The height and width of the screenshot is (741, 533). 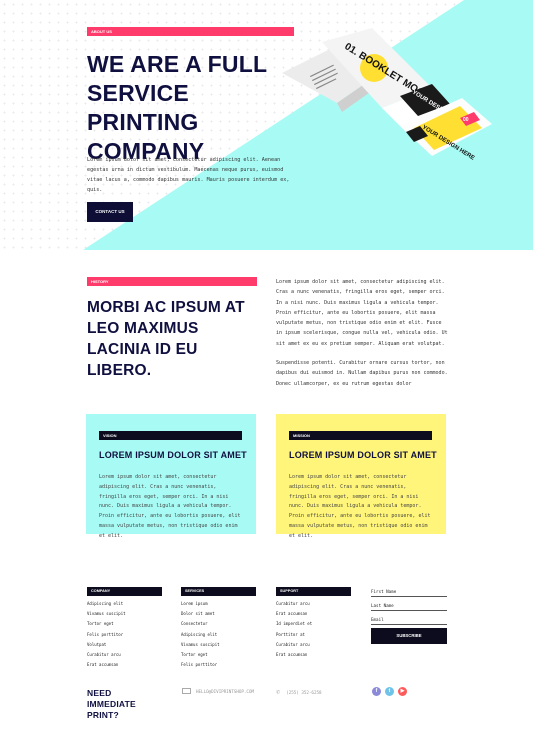 I want to click on contact-us-button: CONTACT US, so click(x=110, y=212).